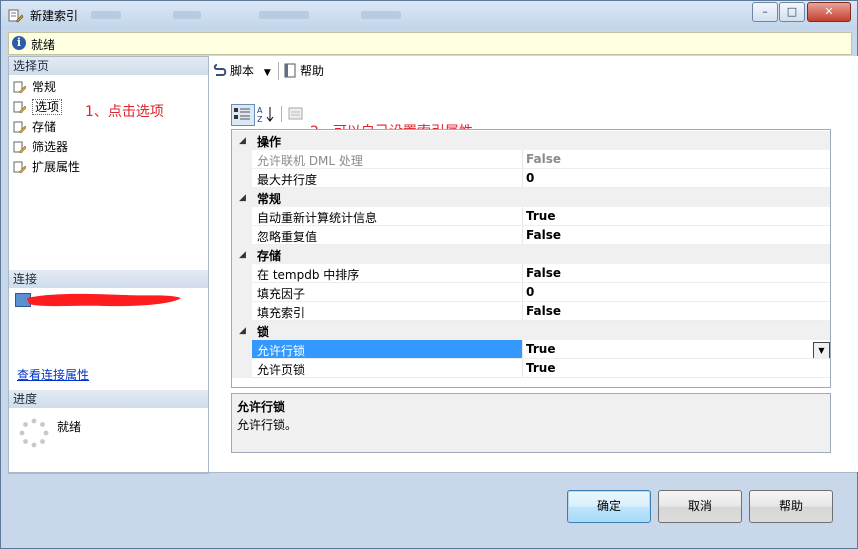 The image size is (858, 549). Describe the element at coordinates (287, 180) in the screenshot. I see `property-name: 最大并行度` at that location.